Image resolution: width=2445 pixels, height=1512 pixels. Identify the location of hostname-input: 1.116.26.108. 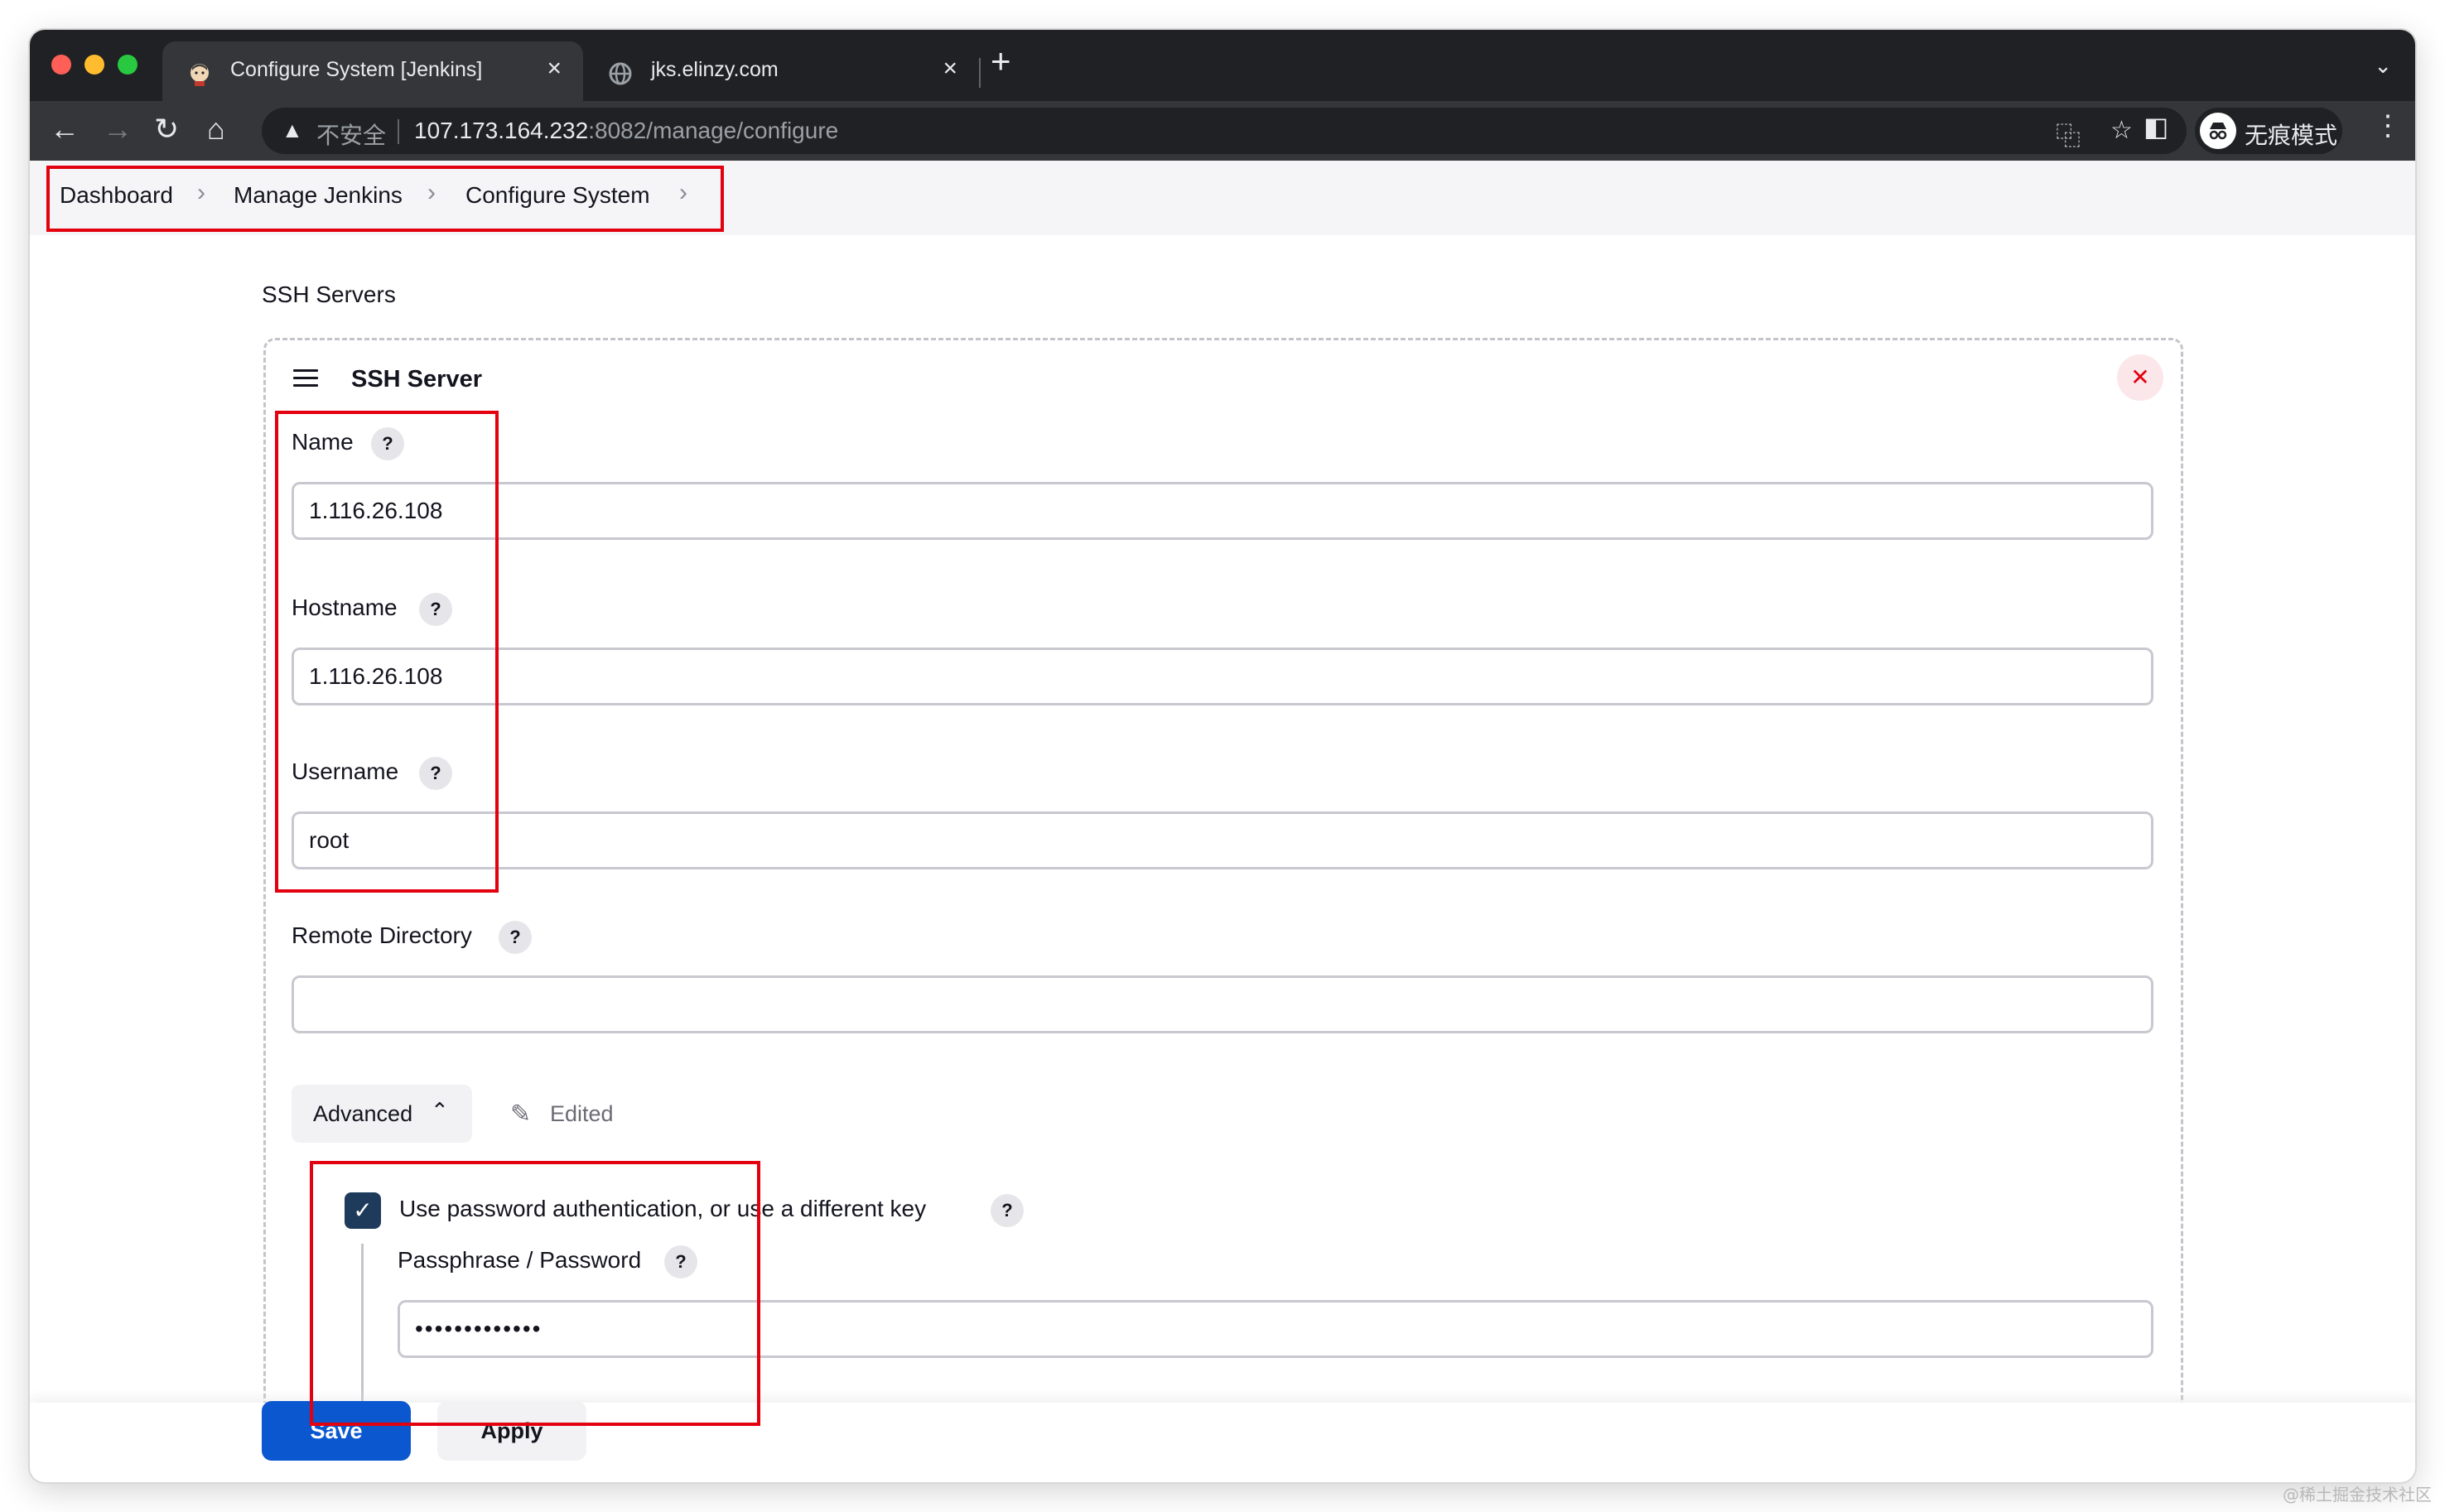
(1222, 676).